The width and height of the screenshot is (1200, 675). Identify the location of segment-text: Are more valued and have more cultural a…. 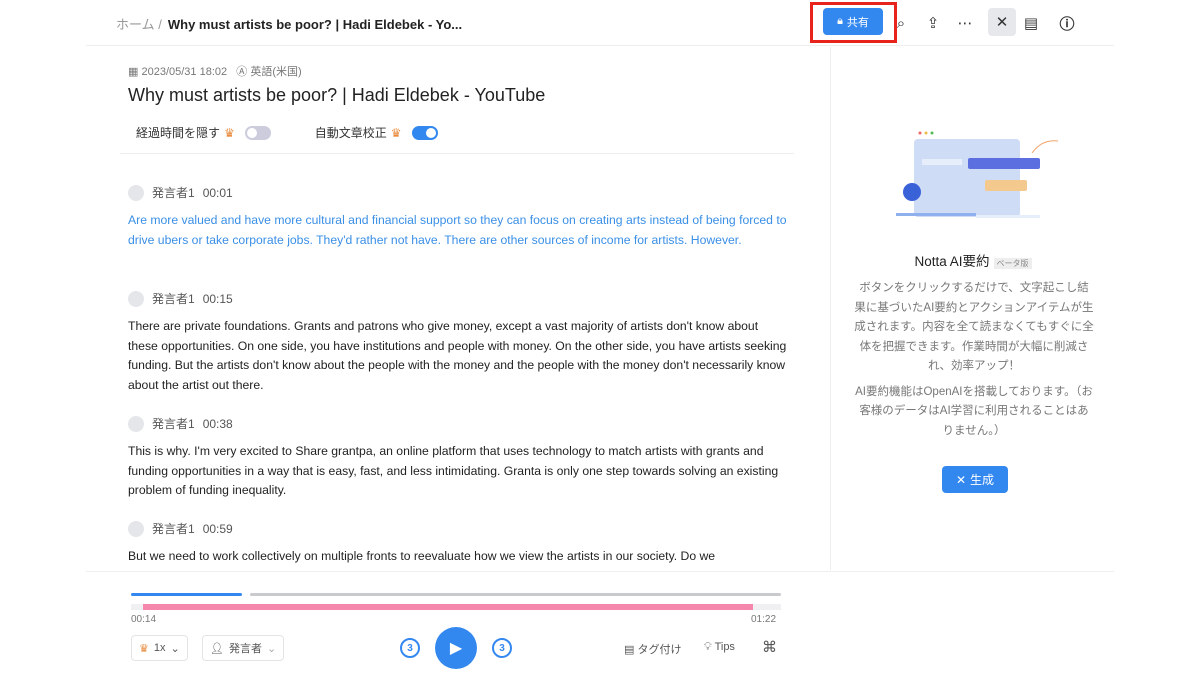
(458, 230).